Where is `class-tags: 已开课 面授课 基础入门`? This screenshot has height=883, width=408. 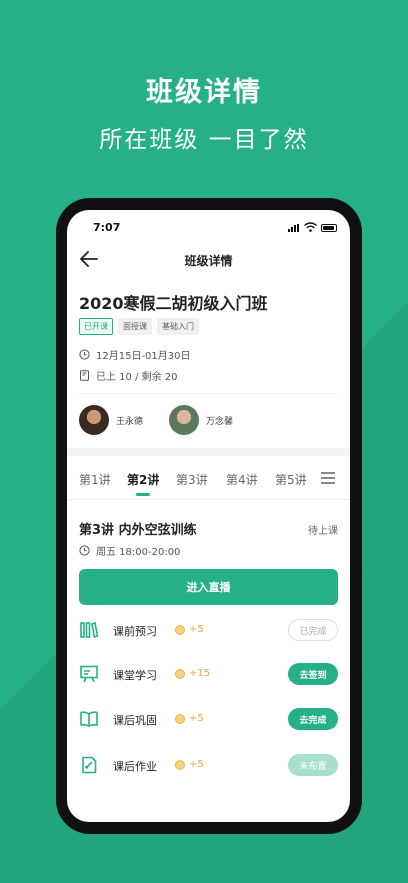 class-tags: 已开课 面授课 基础入门 is located at coordinates (139, 326).